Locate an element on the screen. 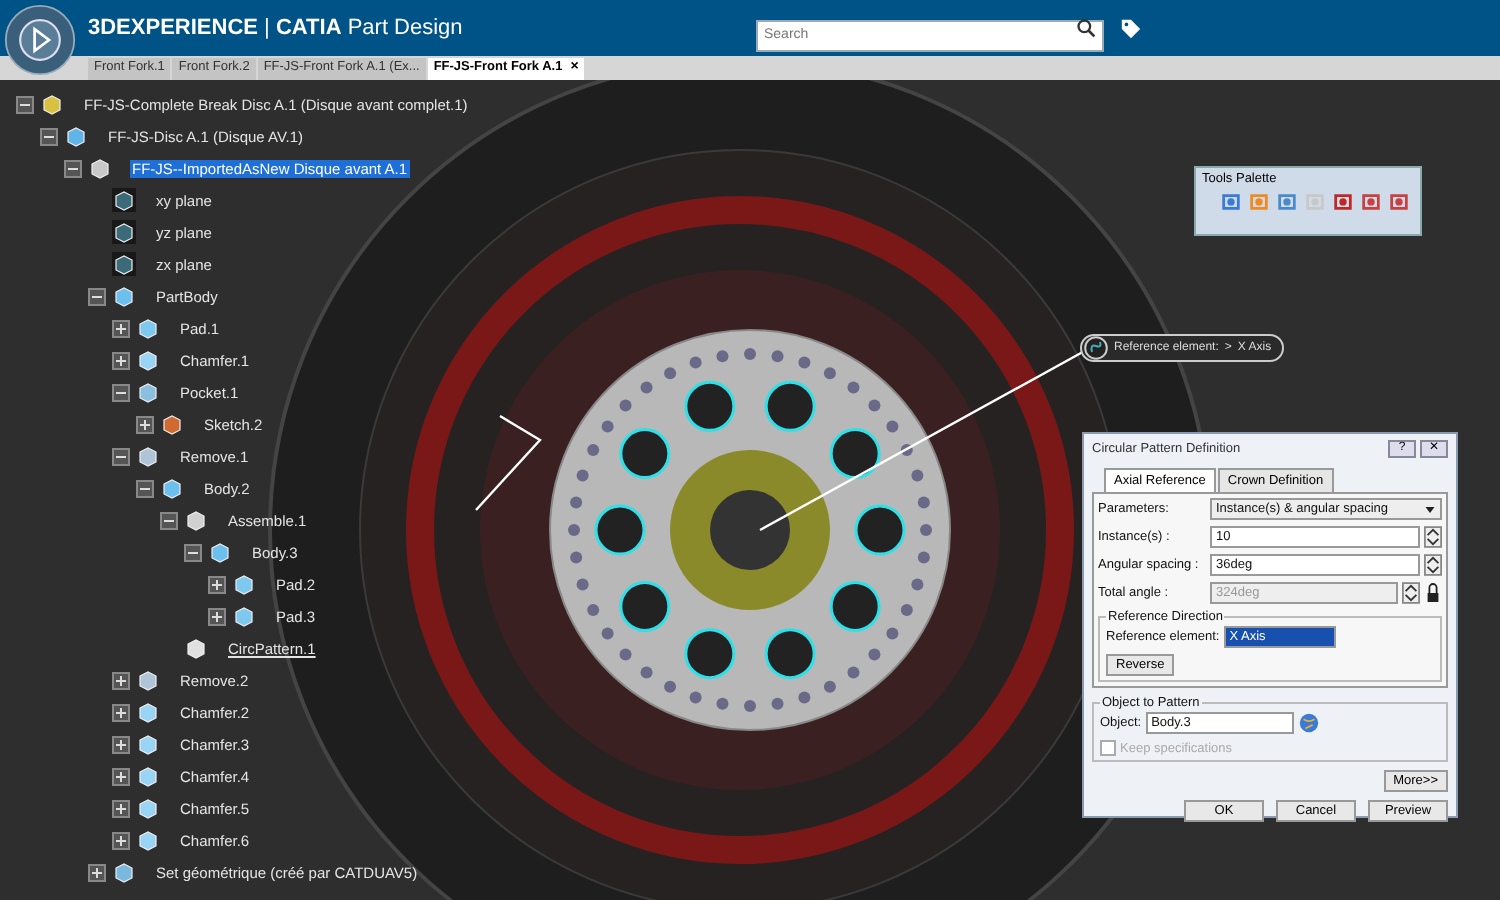 The height and width of the screenshot is (900, 1500). app-title: 3DEXPERIENCE | CATIA Part Design is located at coordinates (276, 28).